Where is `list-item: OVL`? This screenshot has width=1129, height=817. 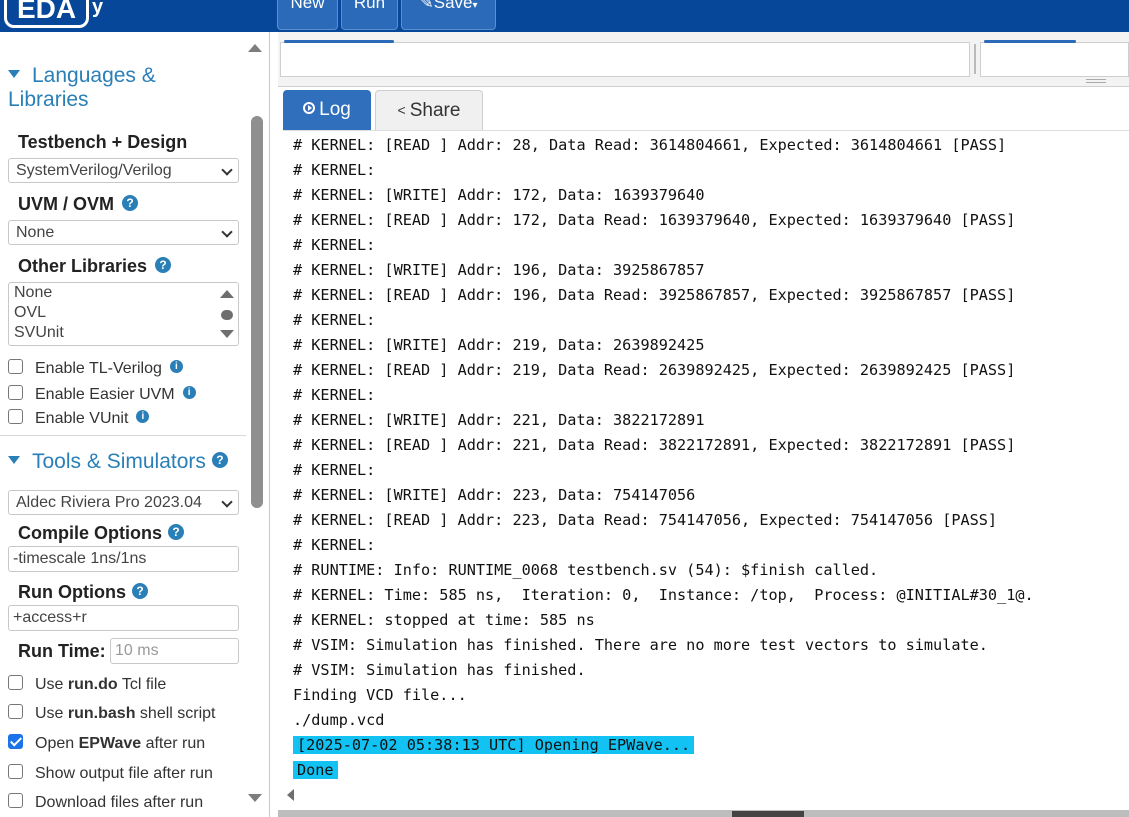
list-item: OVL is located at coordinates (123, 313).